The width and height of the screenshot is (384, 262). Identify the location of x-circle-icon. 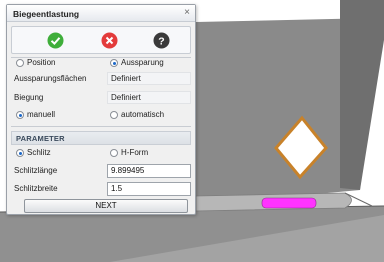
(109, 40).